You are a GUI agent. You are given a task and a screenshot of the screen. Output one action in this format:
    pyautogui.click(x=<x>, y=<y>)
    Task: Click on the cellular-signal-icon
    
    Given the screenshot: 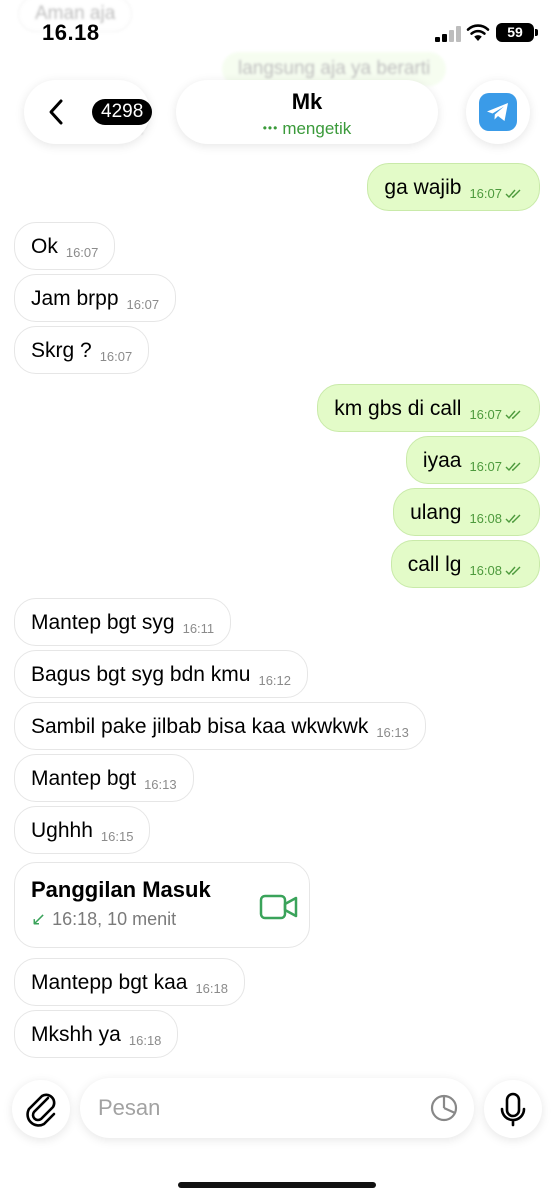 What is the action you would take?
    pyautogui.click(x=448, y=34)
    